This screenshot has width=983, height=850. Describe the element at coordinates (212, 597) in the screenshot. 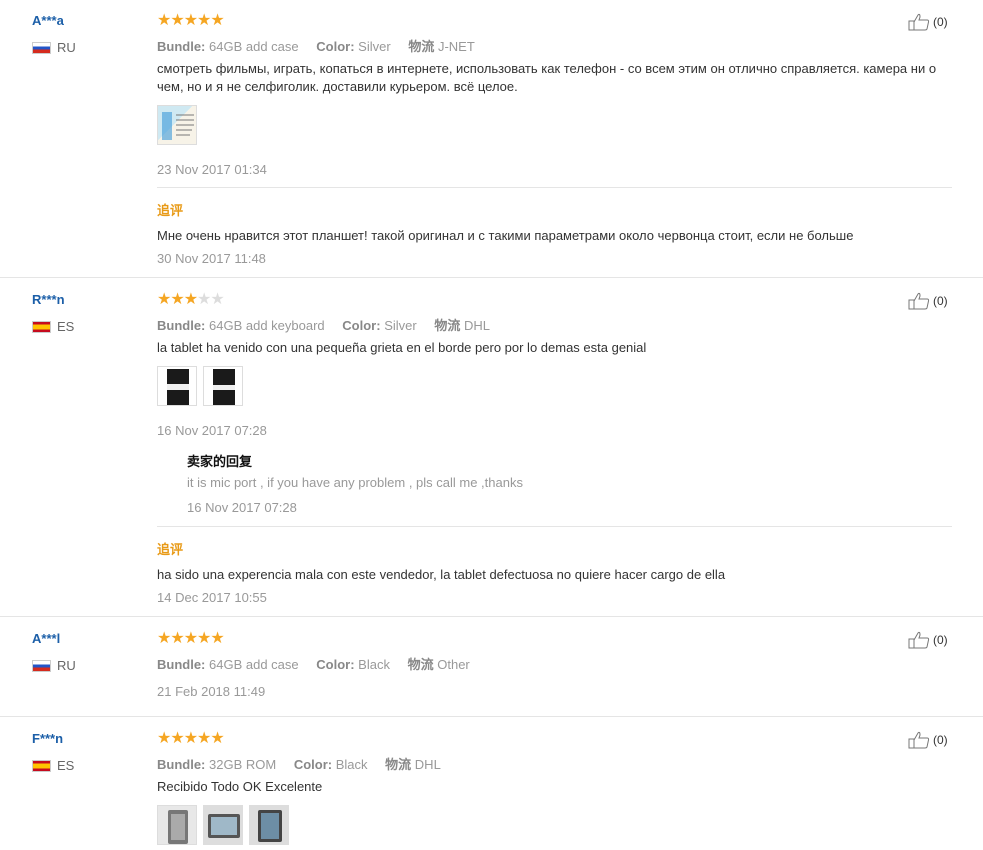

I see `additional-feedback-date: 14 Dec 2017 10:55` at that location.